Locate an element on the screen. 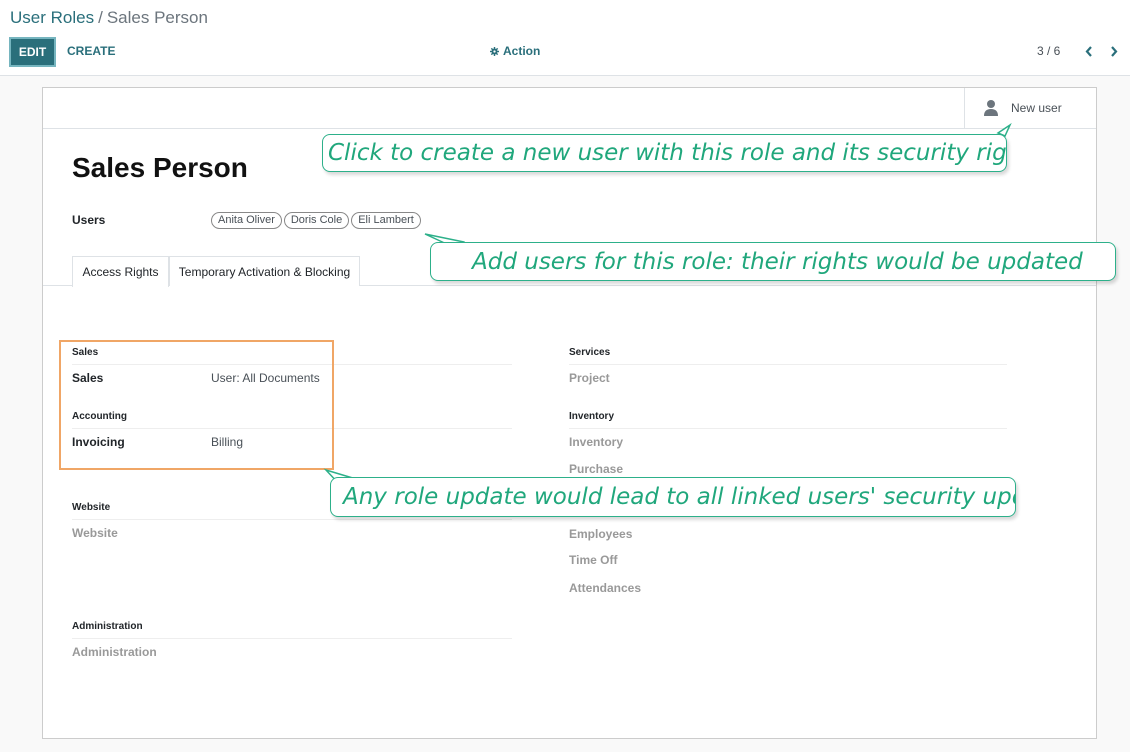 This screenshot has height=752, width=1130. field-label-project: Project is located at coordinates (589, 378).